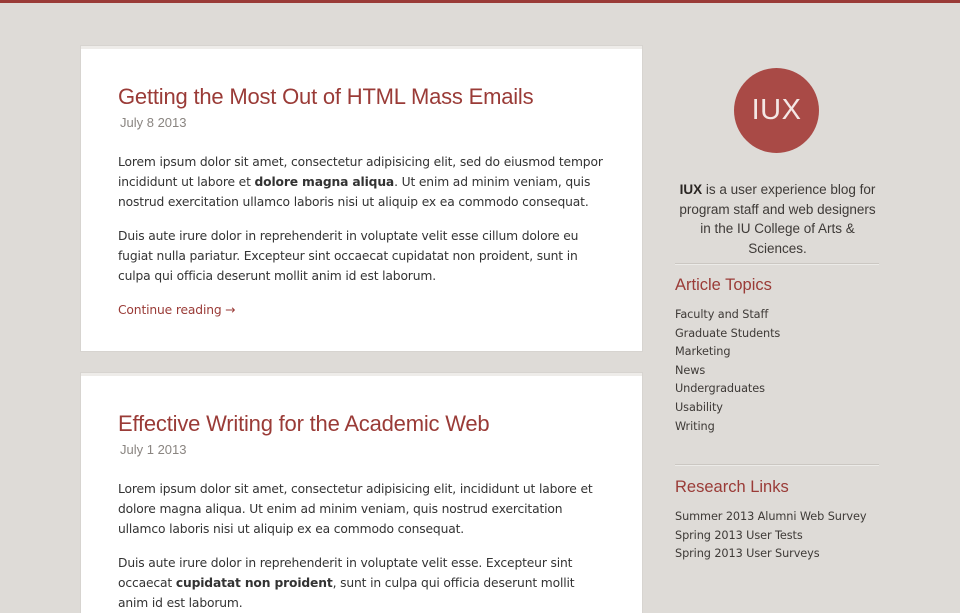 The height and width of the screenshot is (613, 960). I want to click on article-title: Getting the Most Out of HTML Mass Emails, so click(361, 97).